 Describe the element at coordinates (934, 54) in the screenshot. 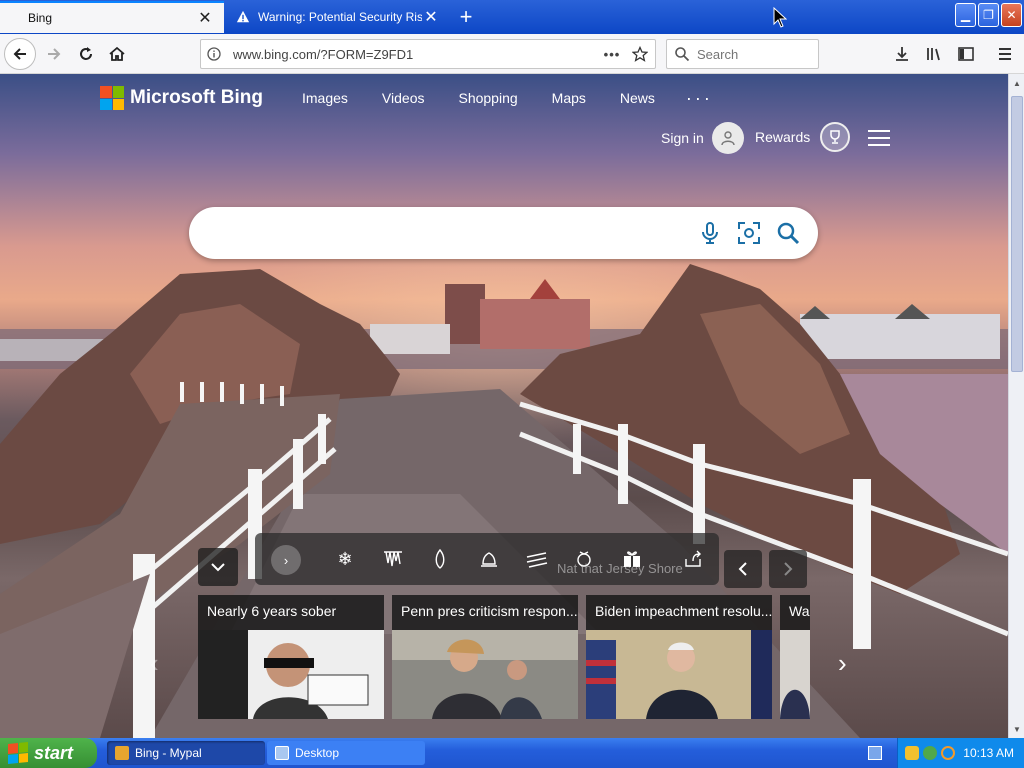

I see `library-icon` at that location.